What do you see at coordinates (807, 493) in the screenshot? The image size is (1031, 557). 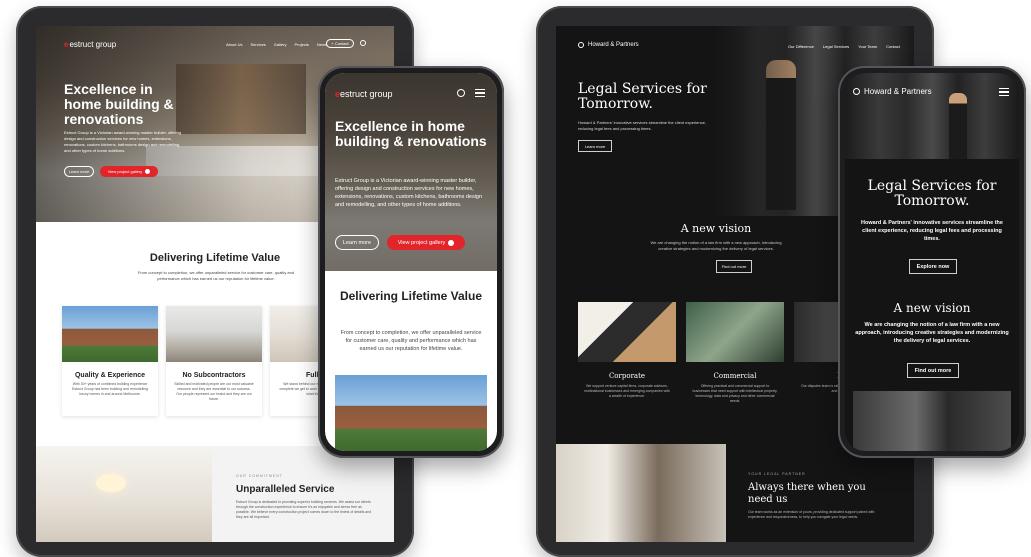 I see `partner-title: Always there when you need us` at bounding box center [807, 493].